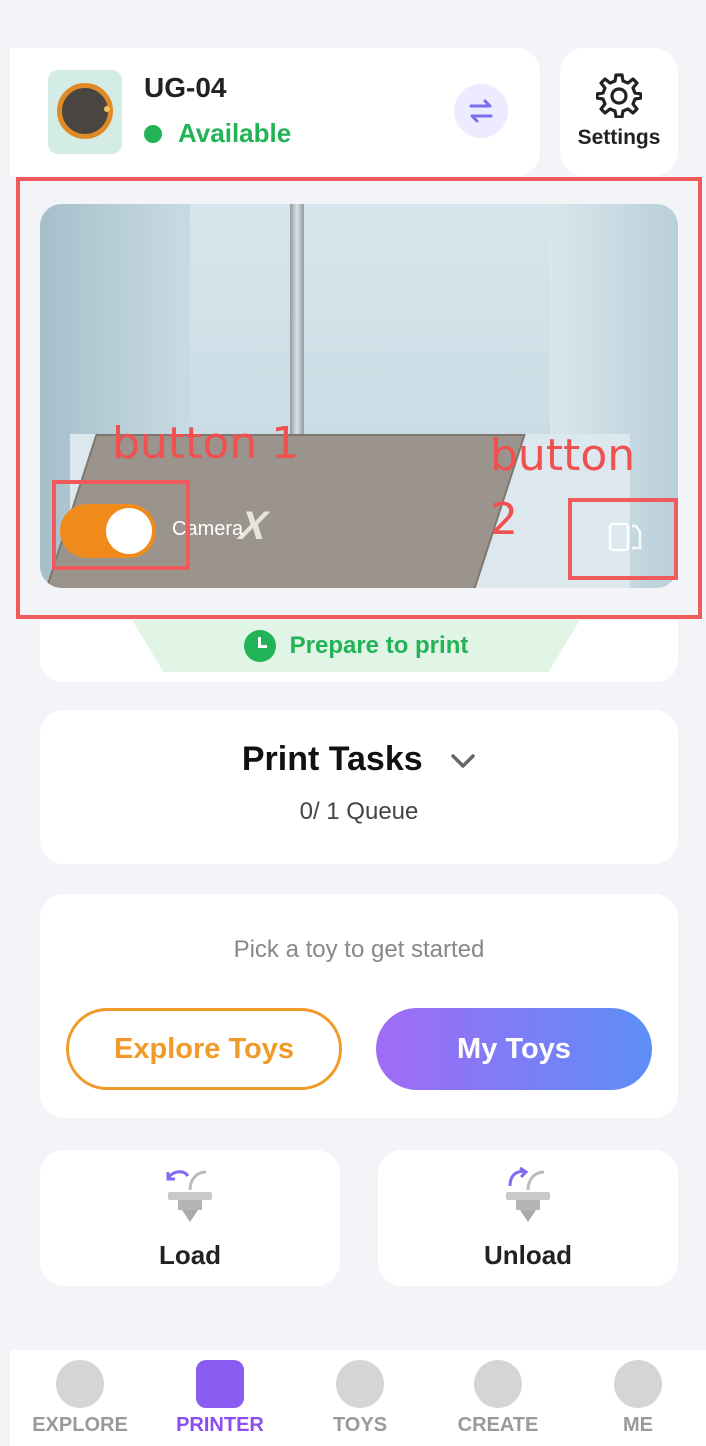 The image size is (706, 1446). What do you see at coordinates (623, 539) in the screenshot?
I see `annotation-button2-box` at bounding box center [623, 539].